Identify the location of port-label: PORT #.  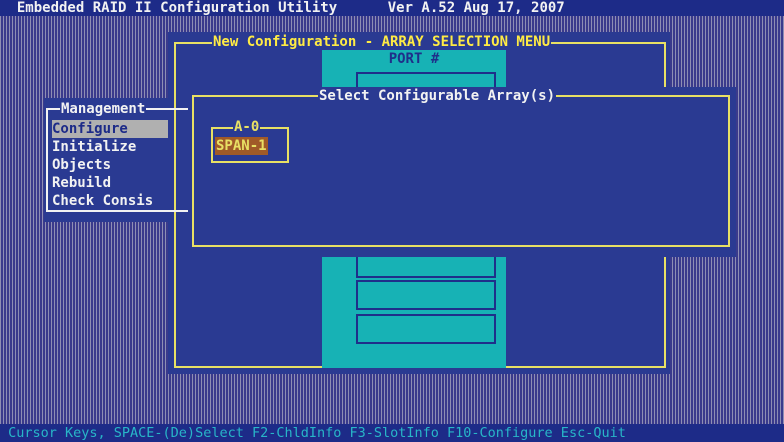
(414, 59).